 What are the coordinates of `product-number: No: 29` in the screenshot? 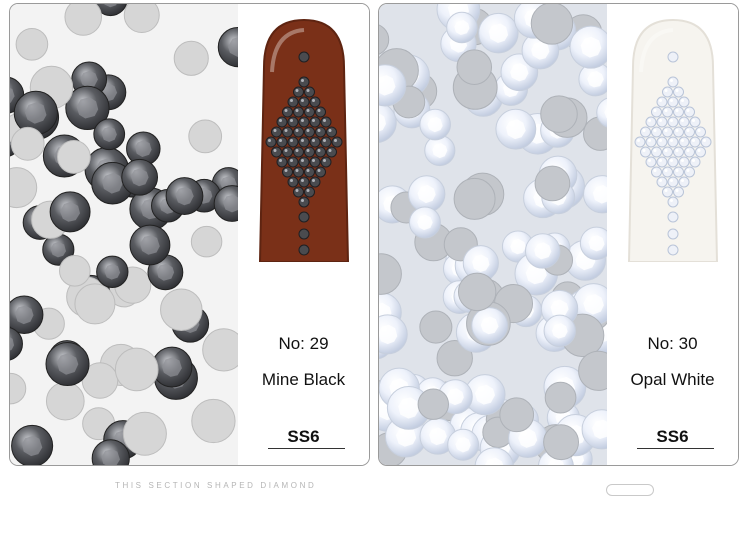 It's located at (303, 343).